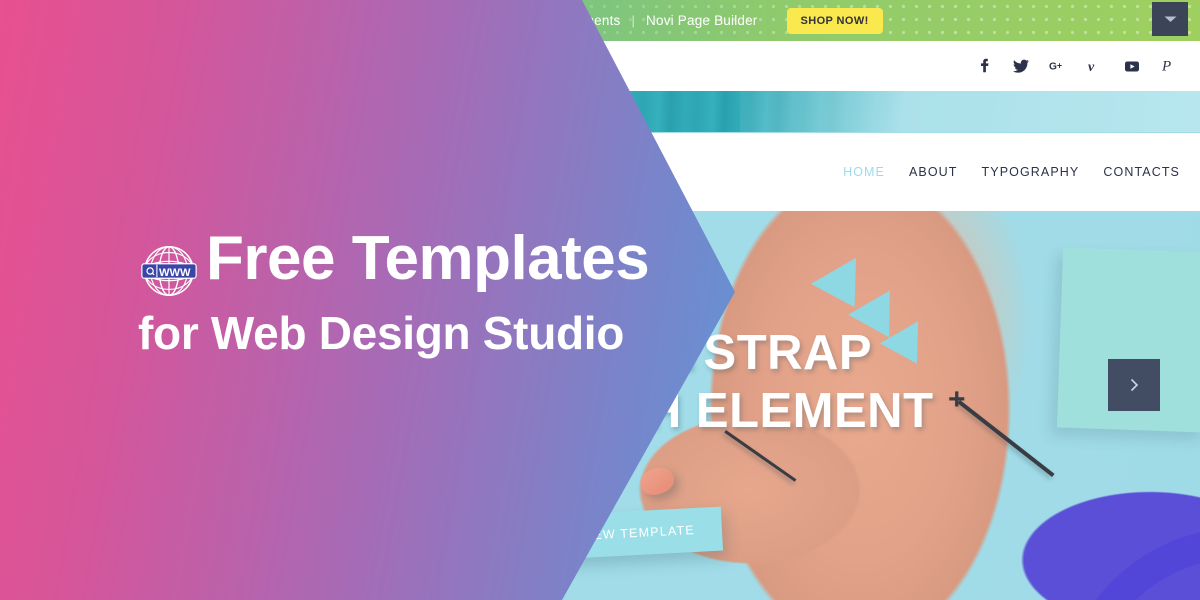 The height and width of the screenshot is (600, 1200). Describe the element at coordinates (1132, 66) in the screenshot. I see `youtube-icon` at that location.